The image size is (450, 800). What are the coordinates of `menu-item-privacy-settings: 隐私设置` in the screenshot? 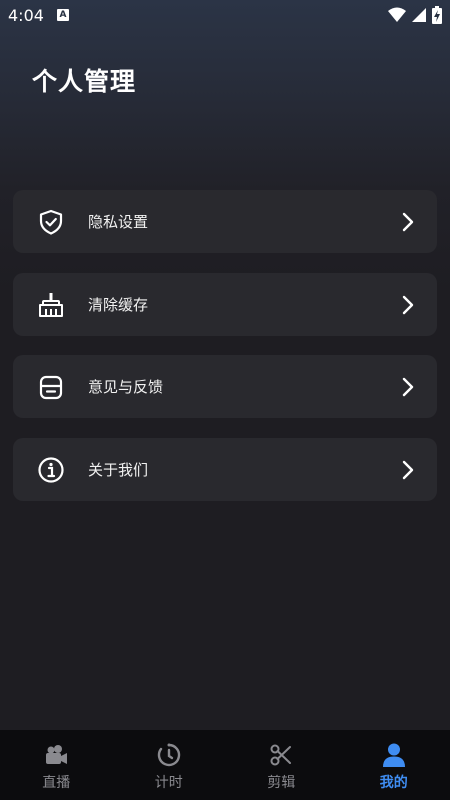 It's located at (225, 221).